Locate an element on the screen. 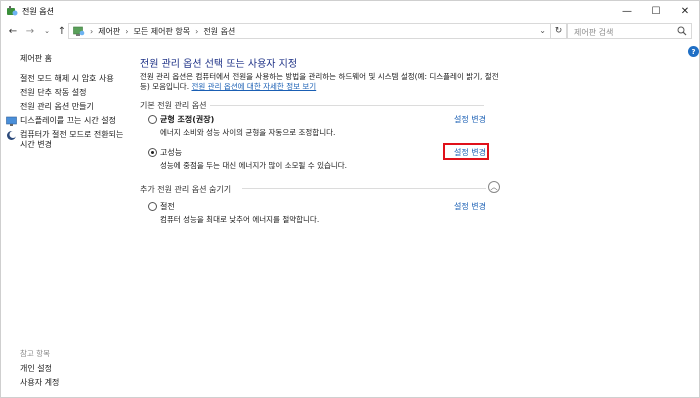  refresh-button: ↻ is located at coordinates (559, 31).